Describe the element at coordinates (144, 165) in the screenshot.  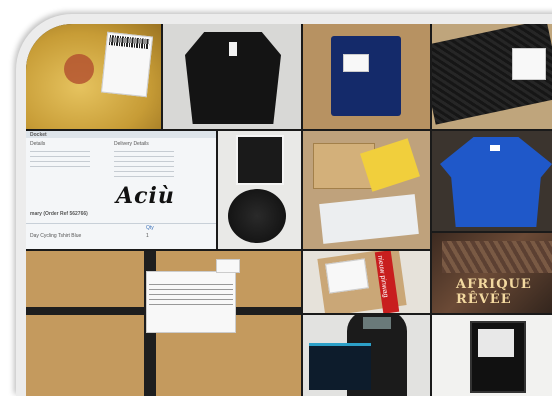
I see `delivery-lines` at that location.